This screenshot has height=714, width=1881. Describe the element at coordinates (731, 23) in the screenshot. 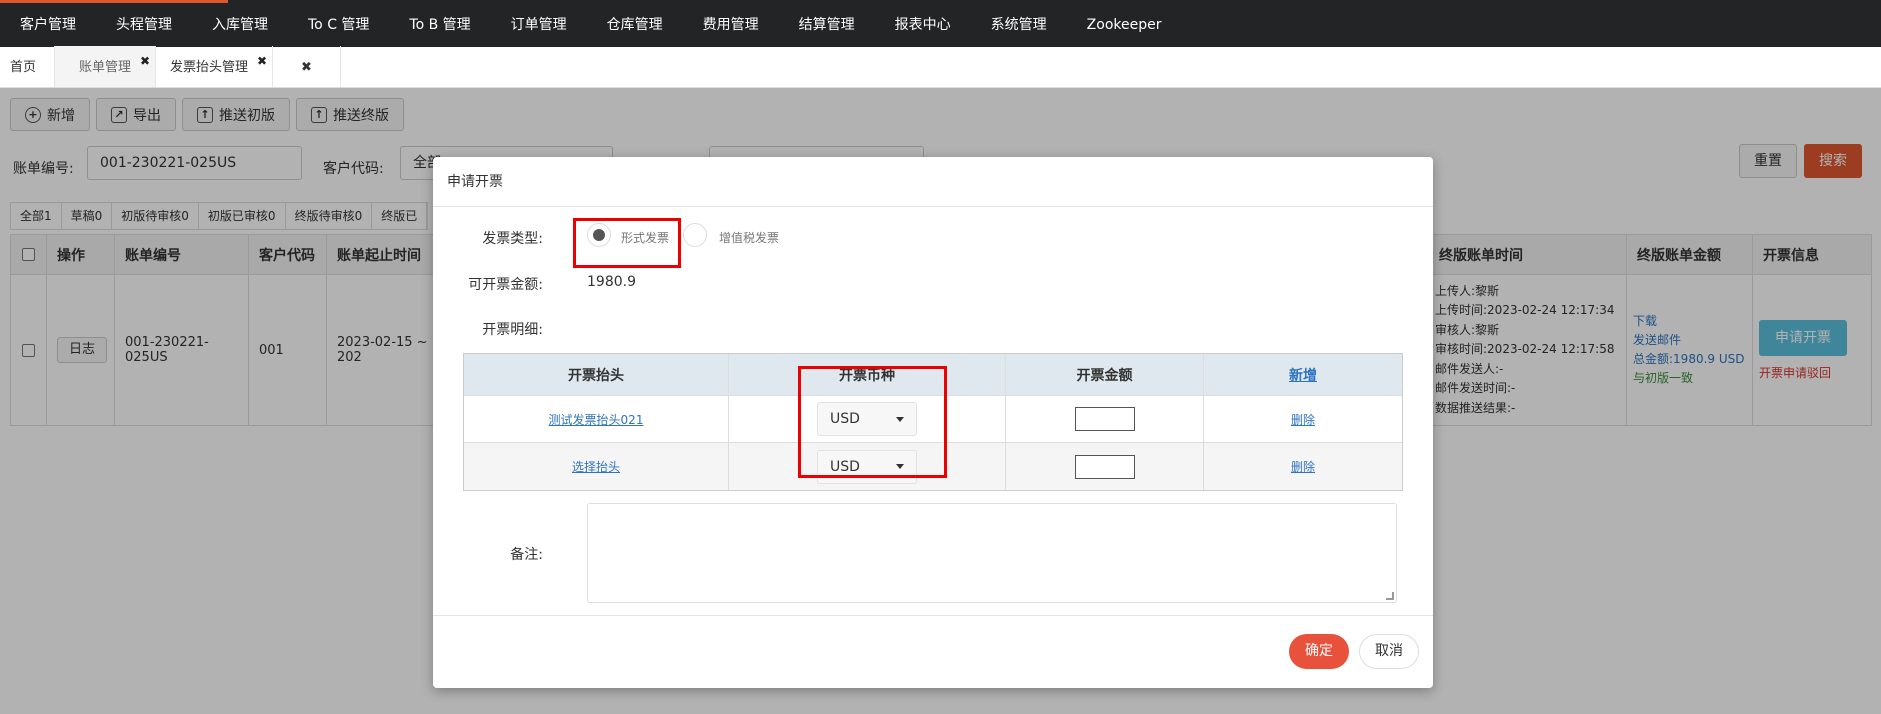

I see `nav-item-fees: 费用管理` at that location.